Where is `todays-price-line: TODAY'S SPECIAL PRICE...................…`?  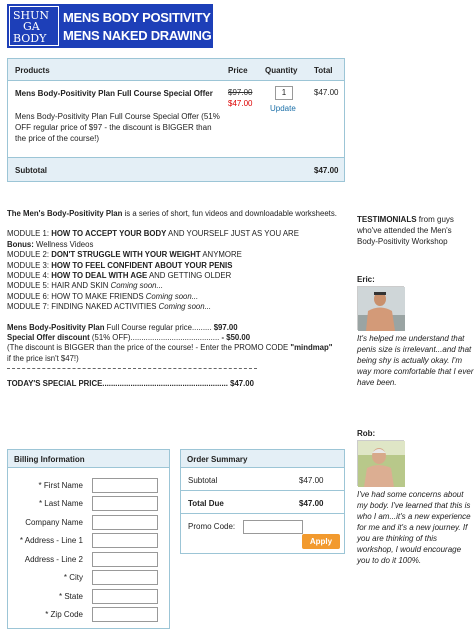 todays-price-line: TODAY'S SPECIAL PRICE...................… is located at coordinates (130, 384).